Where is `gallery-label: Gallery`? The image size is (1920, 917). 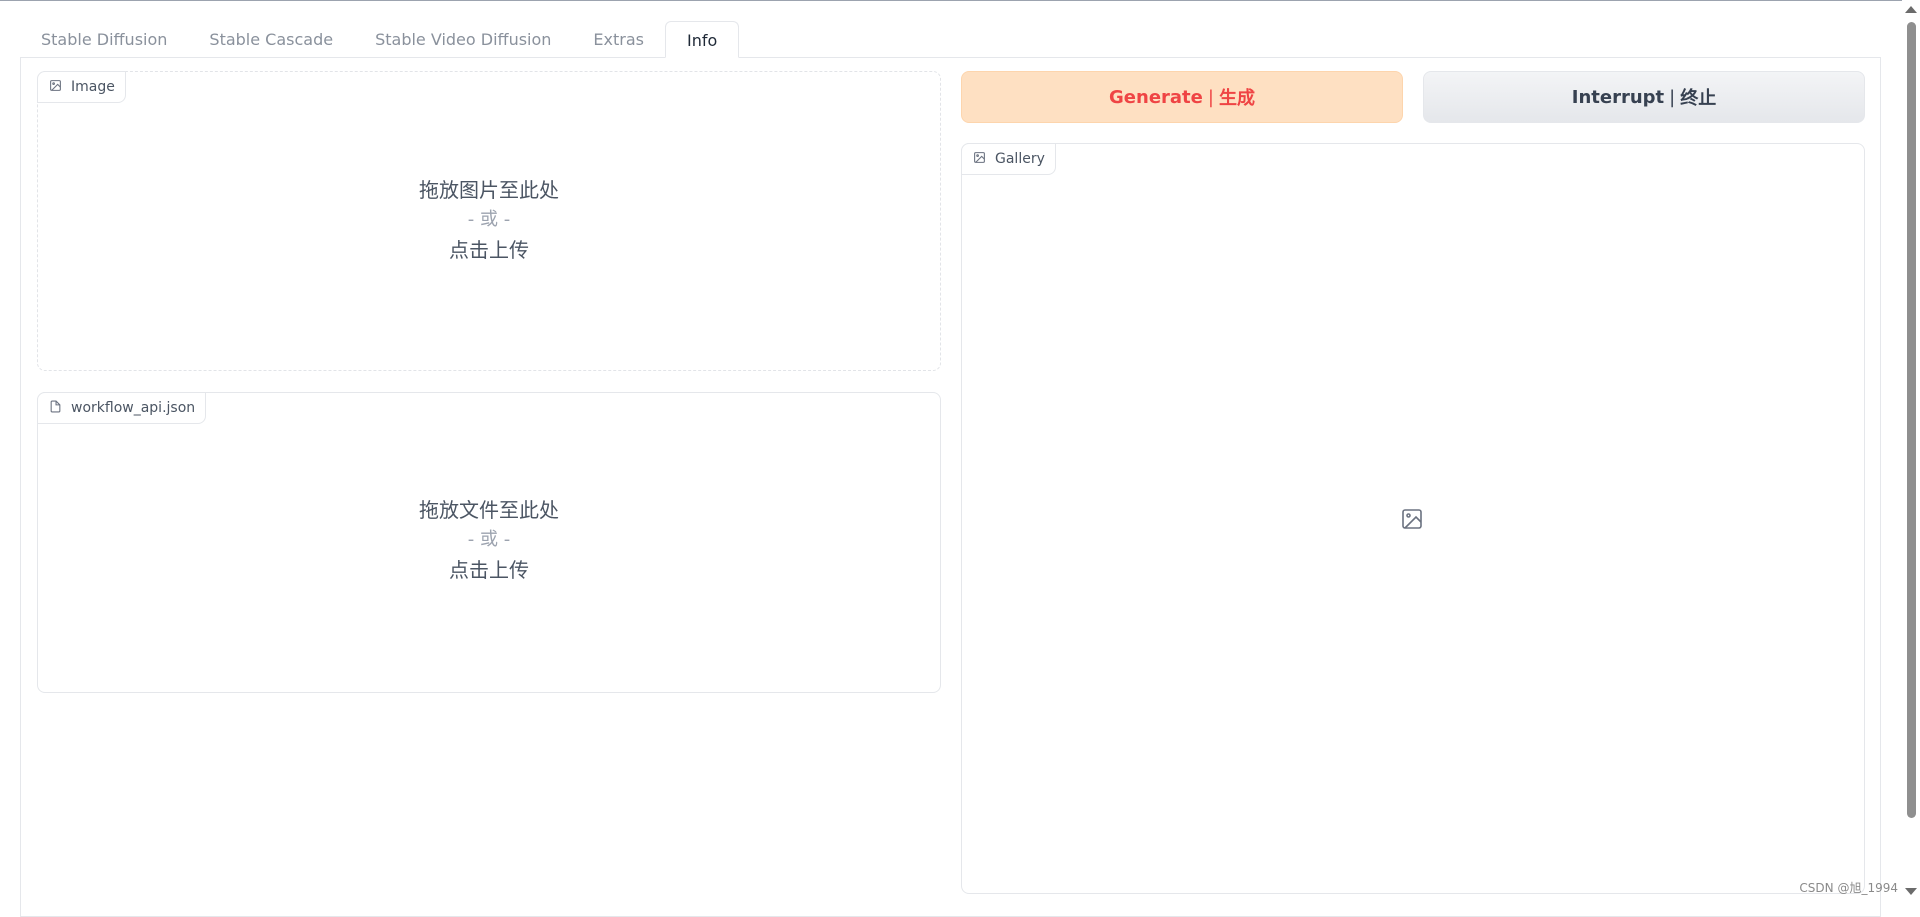 gallery-label: Gallery is located at coordinates (1008, 159).